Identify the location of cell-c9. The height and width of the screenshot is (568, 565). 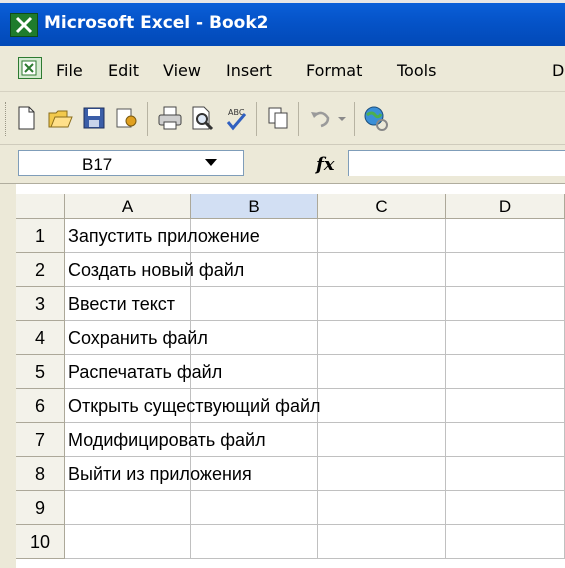
(382, 508).